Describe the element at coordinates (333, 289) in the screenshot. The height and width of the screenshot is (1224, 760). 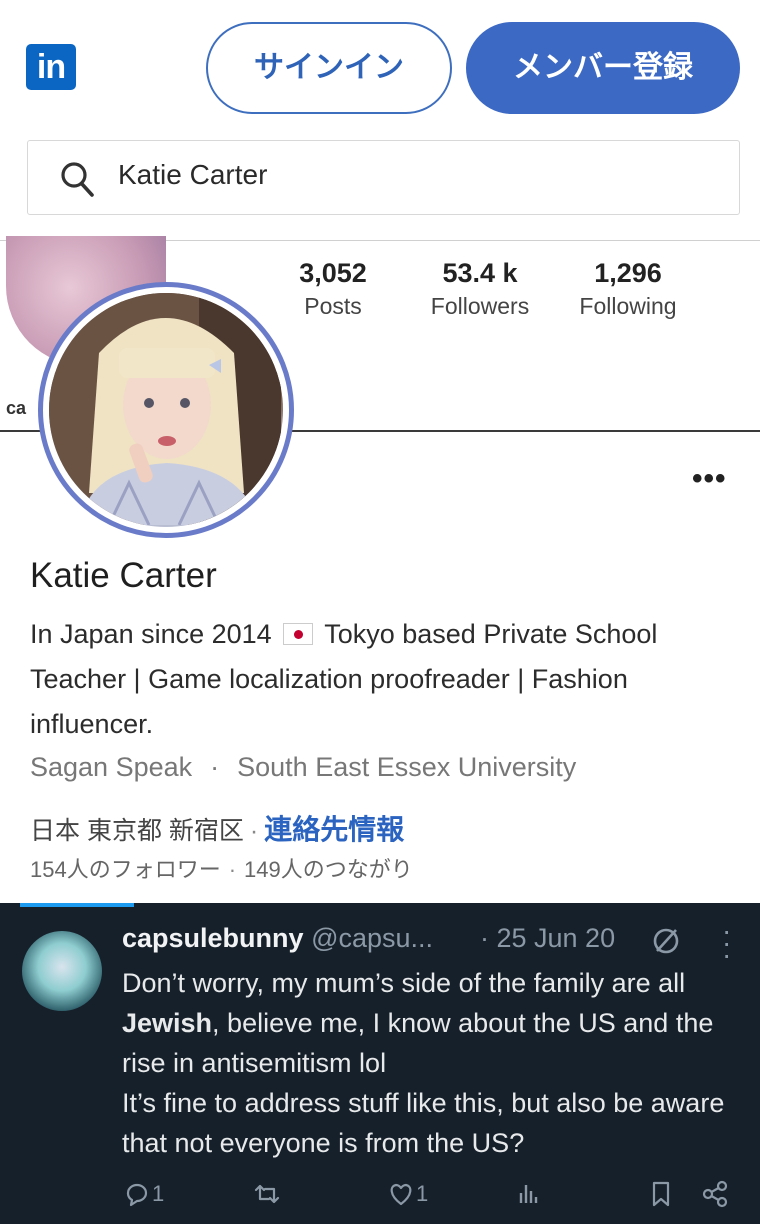
I see `stat-posts: 3,052 Posts` at that location.